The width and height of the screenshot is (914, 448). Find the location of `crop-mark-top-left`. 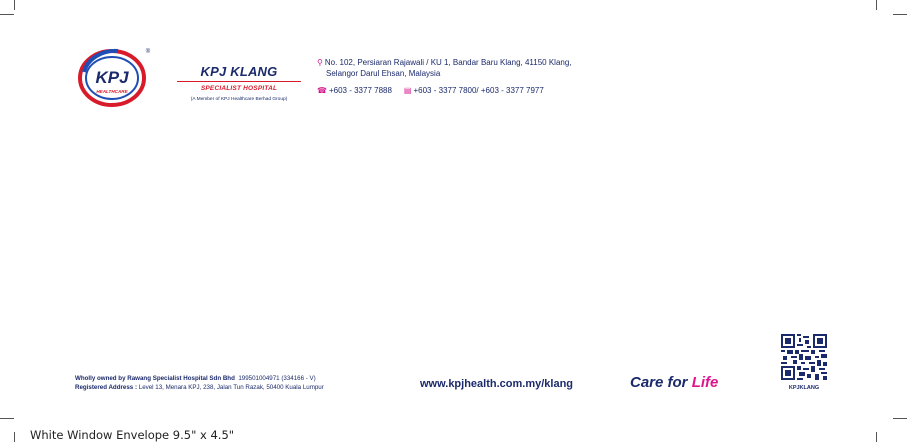

crop-mark-top-left is located at coordinates (14, 5).